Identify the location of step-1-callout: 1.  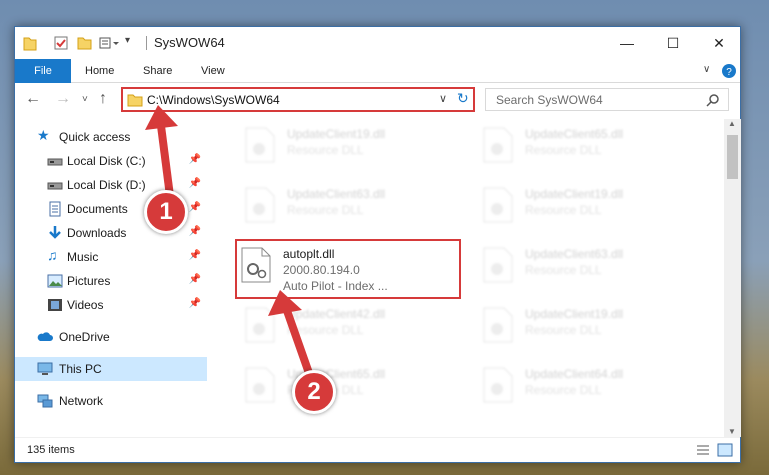
(166, 212).